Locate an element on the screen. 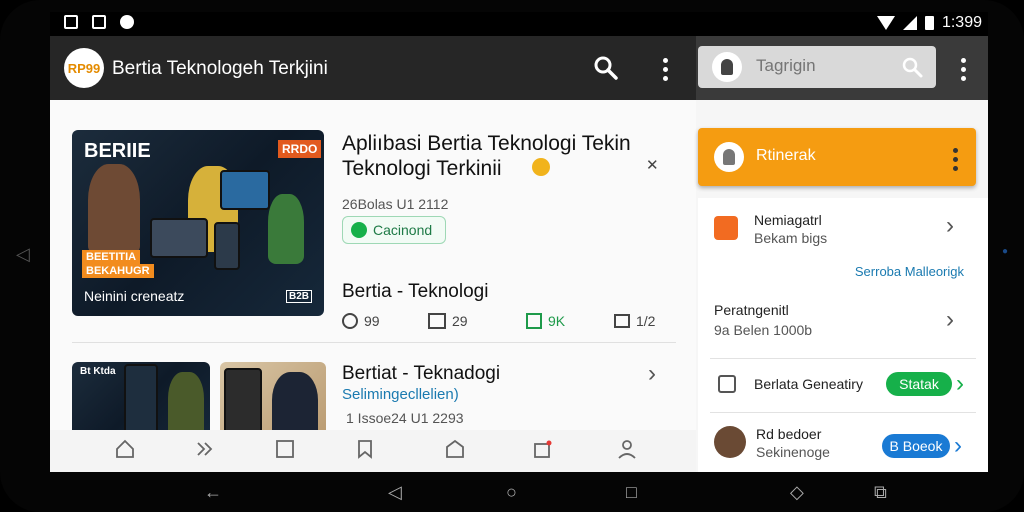 Image resolution: width=1024 pixels, height=512 pixels. list-item-subtitle: 9a Belen 1000b is located at coordinates (763, 330).